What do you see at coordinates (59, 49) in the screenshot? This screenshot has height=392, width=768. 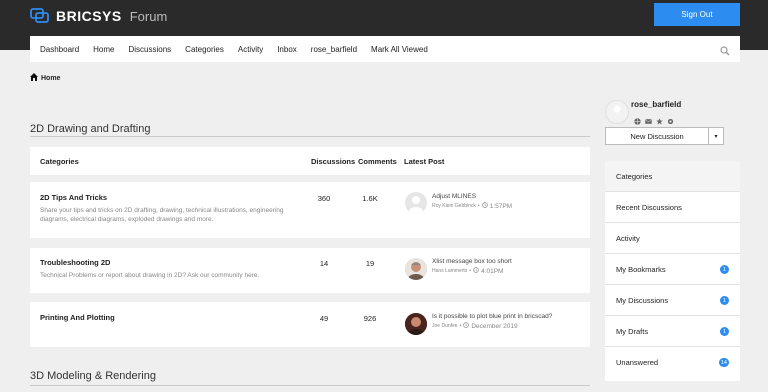 I see `nav-dashboard: Dashboard` at bounding box center [59, 49].